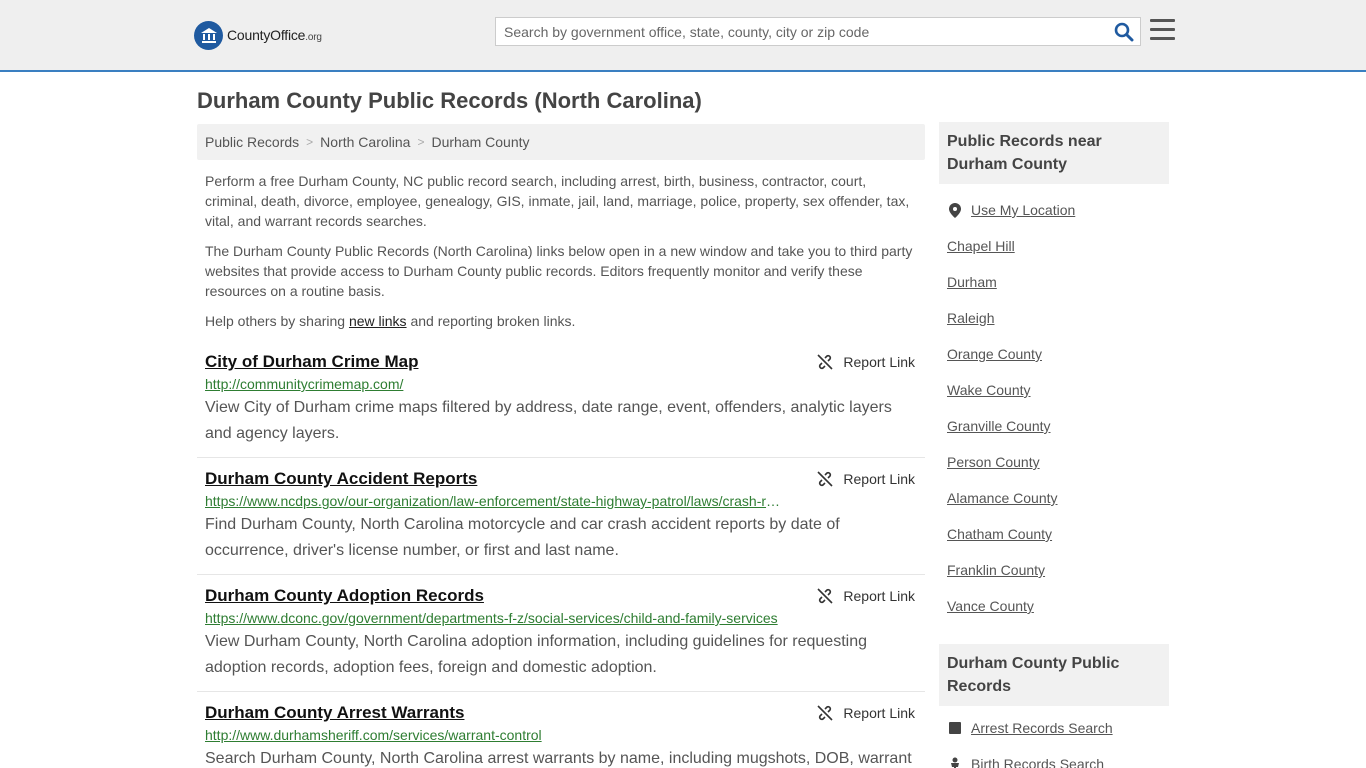 This screenshot has height=768, width=1366. I want to click on search-icon, so click(1124, 32).